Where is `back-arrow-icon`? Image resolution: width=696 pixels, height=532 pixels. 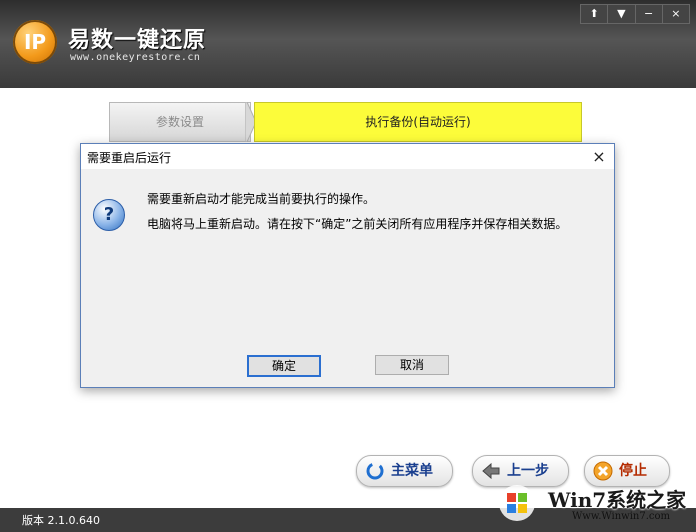
back-arrow-icon is located at coordinates (491, 471).